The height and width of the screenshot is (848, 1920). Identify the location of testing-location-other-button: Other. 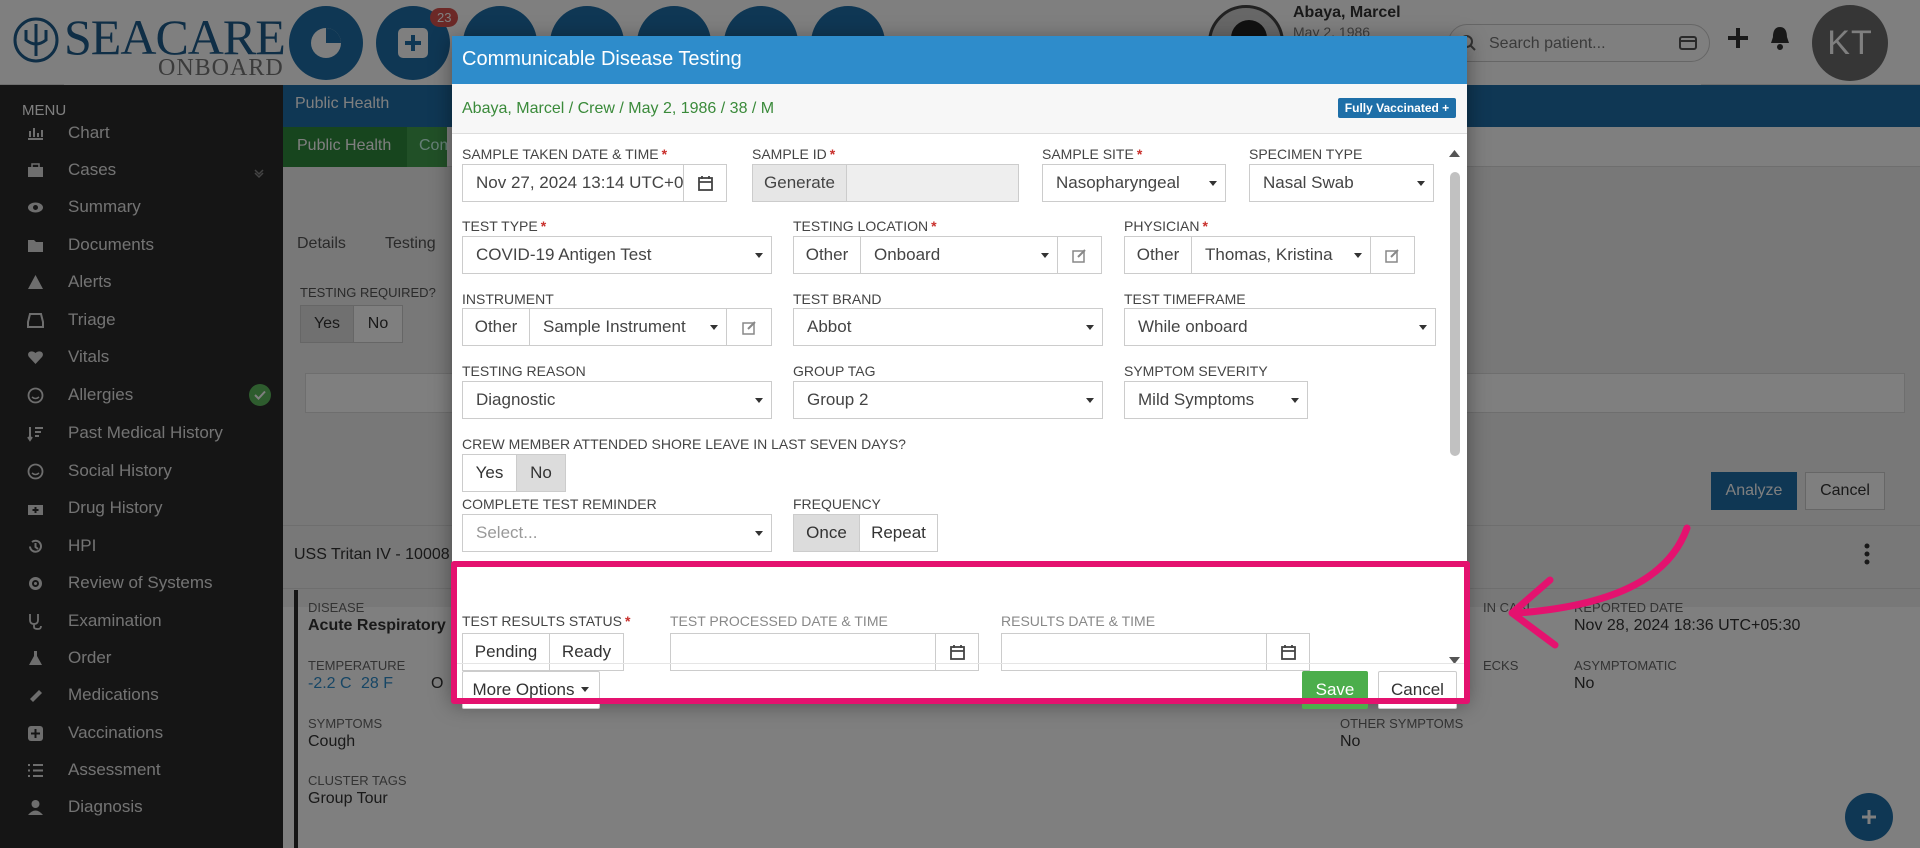
(827, 255).